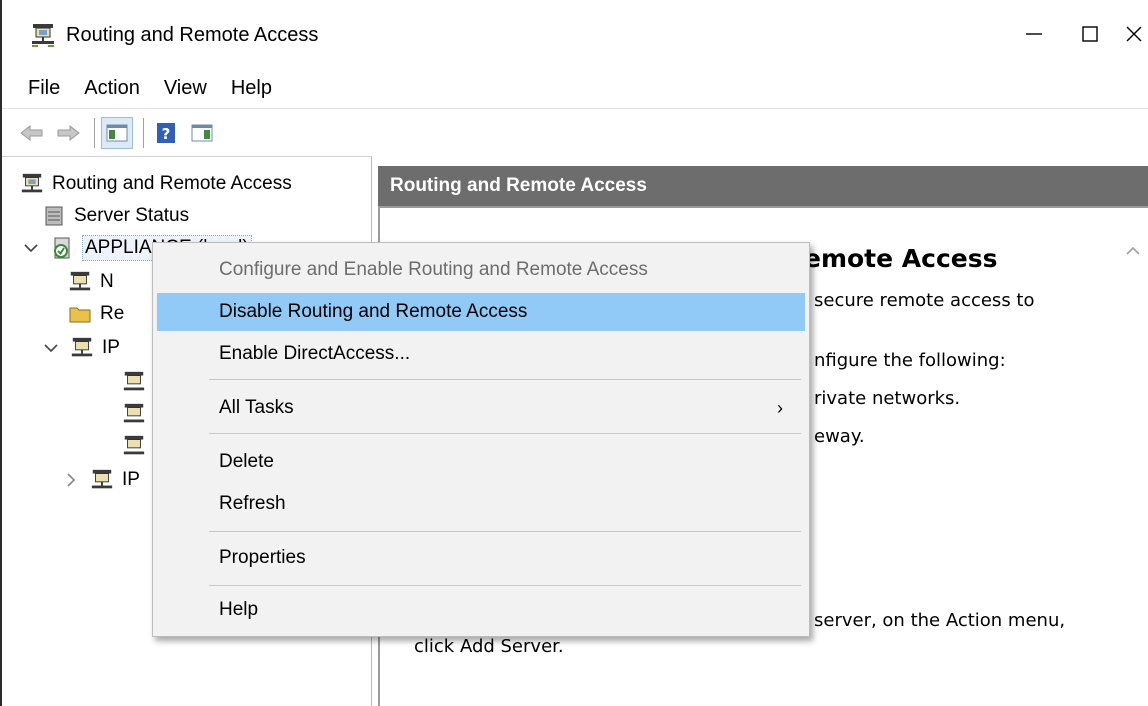 This screenshot has width=1148, height=706. Describe the element at coordinates (107, 281) in the screenshot. I see `tree-label: N` at that location.